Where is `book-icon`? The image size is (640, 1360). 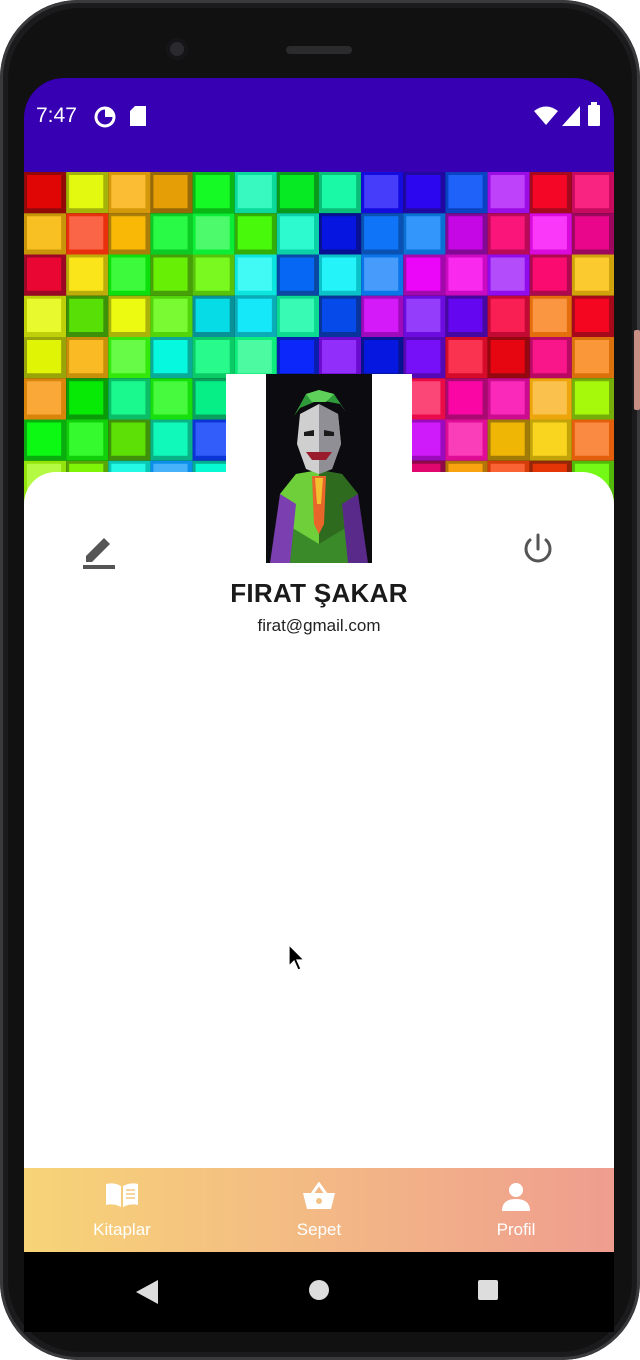 book-icon is located at coordinates (122, 1195).